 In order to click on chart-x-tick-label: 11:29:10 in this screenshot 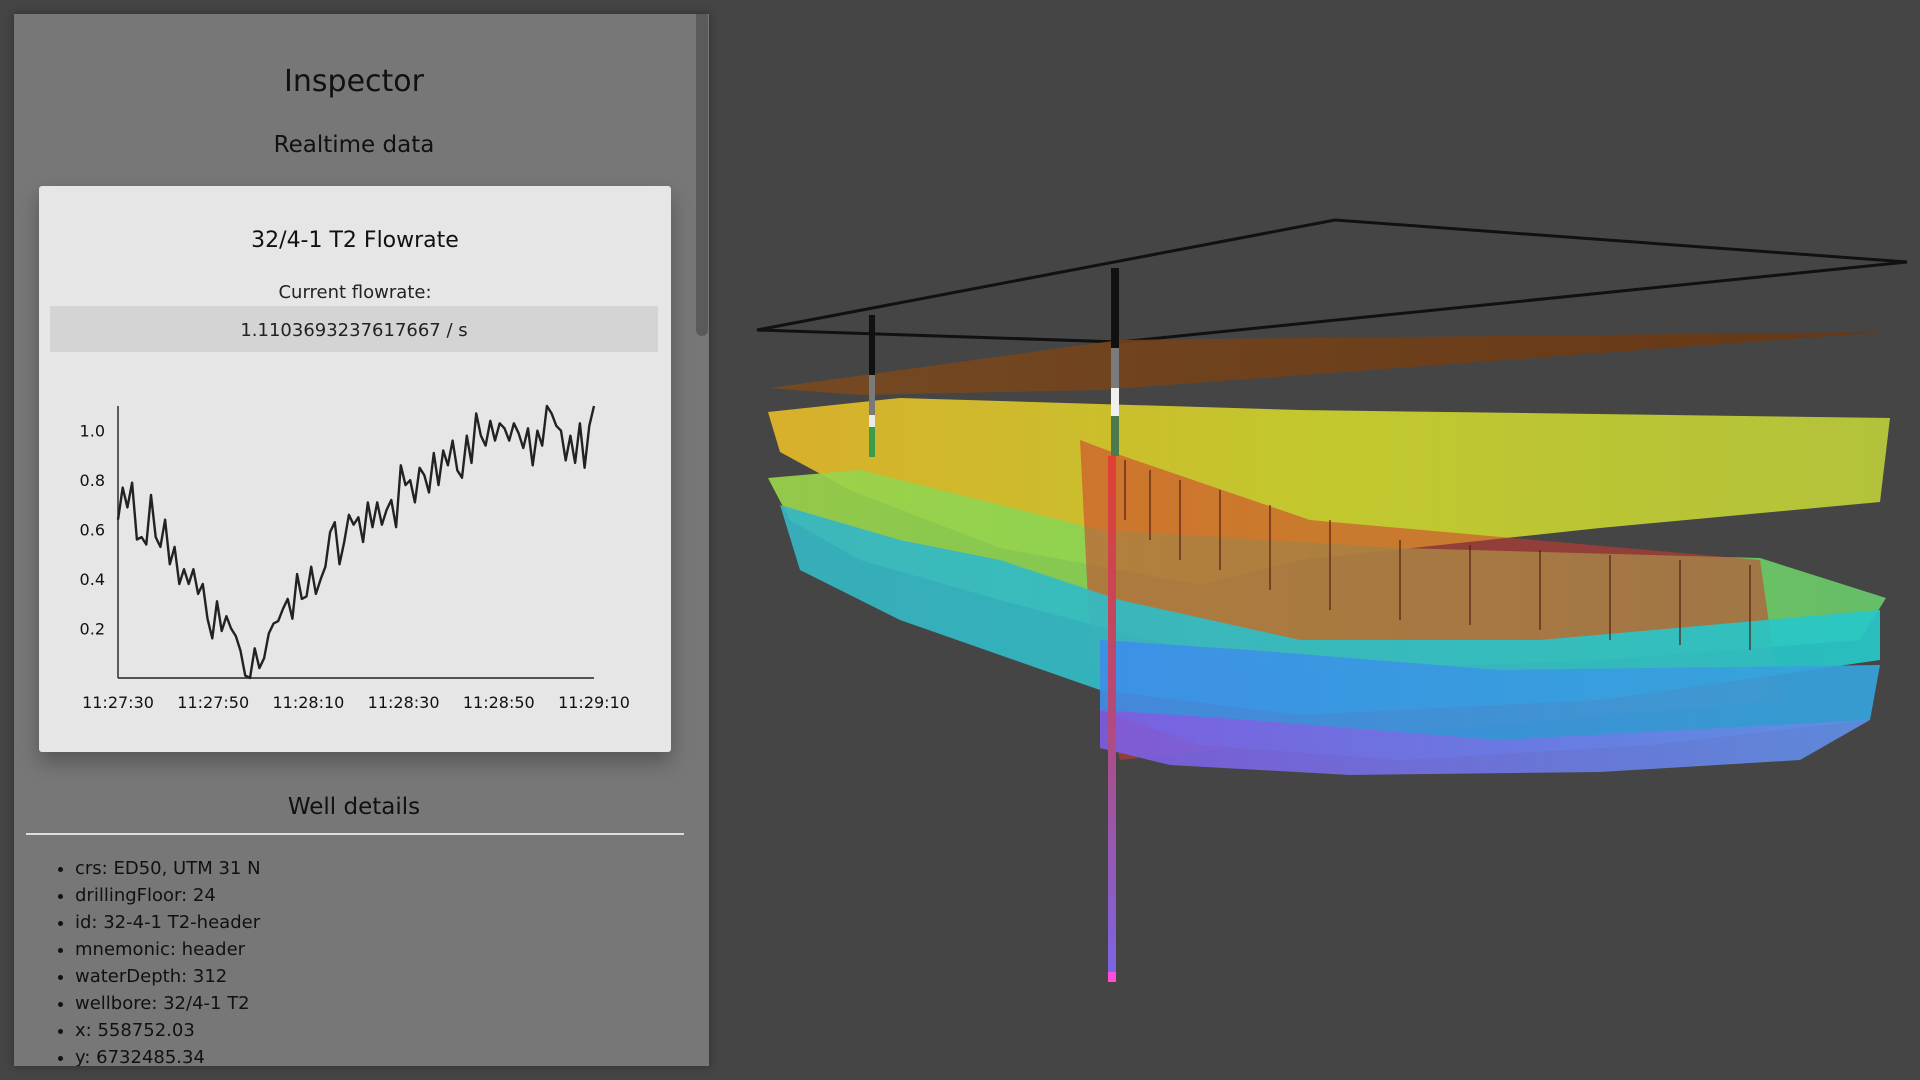, I will do `click(594, 702)`.